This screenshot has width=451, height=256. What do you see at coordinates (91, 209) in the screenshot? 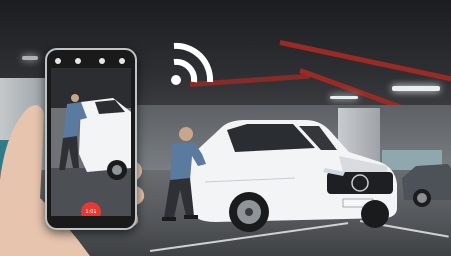
I see `record-button: 1:01` at bounding box center [91, 209].